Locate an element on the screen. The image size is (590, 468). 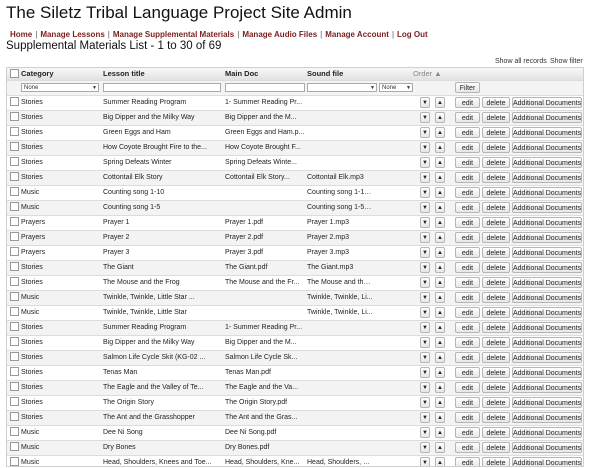
nav-link-manage-audio-files: Manage Audio Files is located at coordinates (279, 34).